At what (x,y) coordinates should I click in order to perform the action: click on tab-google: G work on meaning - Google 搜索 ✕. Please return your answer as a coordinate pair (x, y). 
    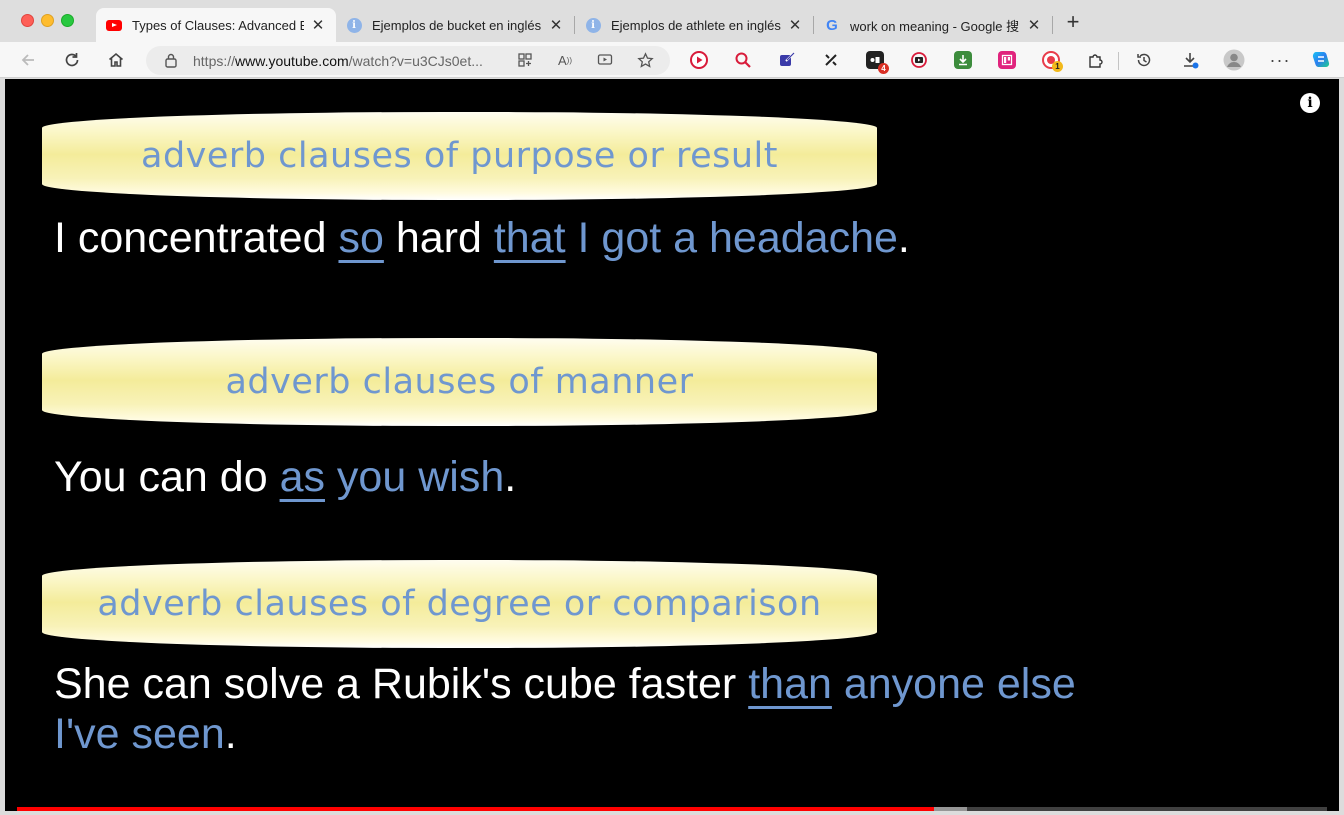
    Looking at the image, I should click on (933, 25).